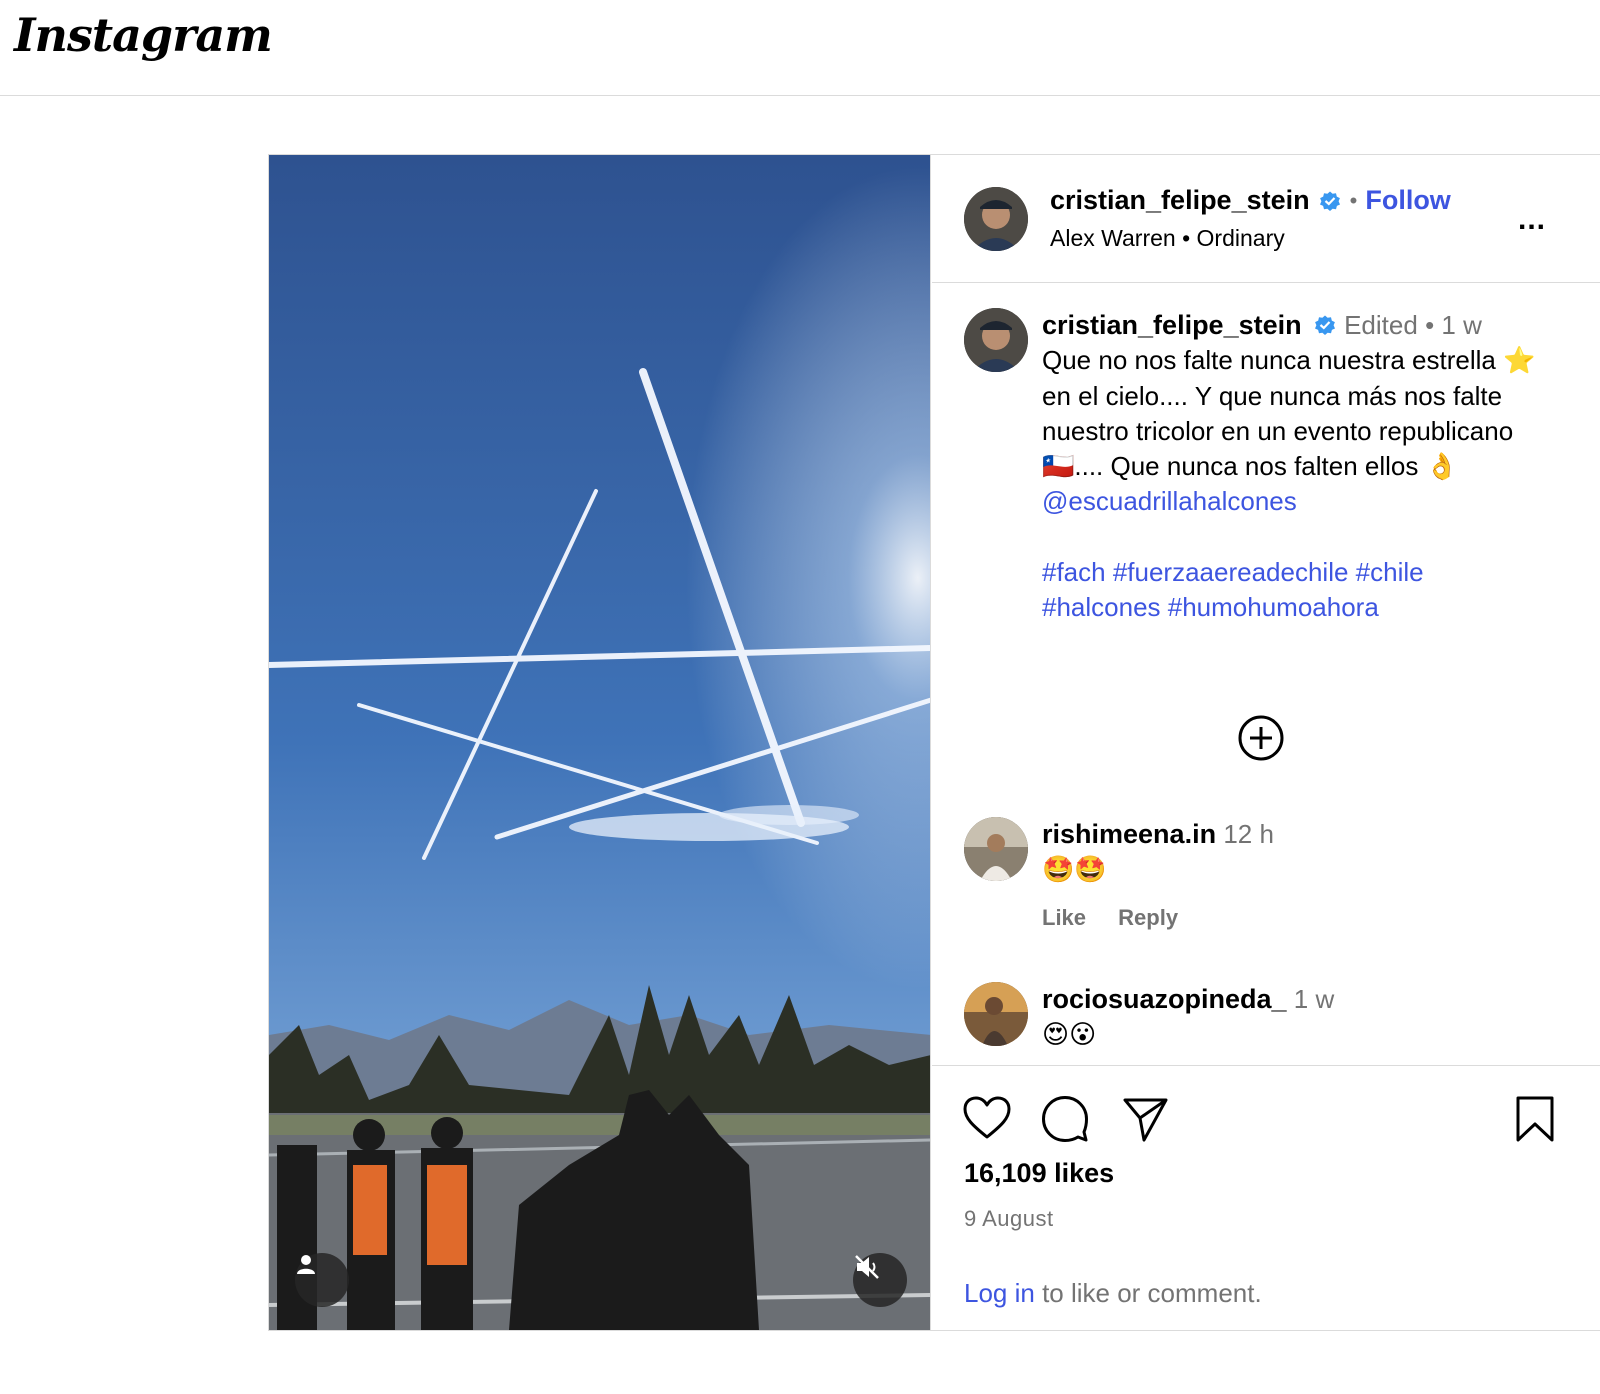 This screenshot has width=1600, height=1394. What do you see at coordinates (1180, 200) in the screenshot?
I see `author-username: cristian_felipe_stein` at bounding box center [1180, 200].